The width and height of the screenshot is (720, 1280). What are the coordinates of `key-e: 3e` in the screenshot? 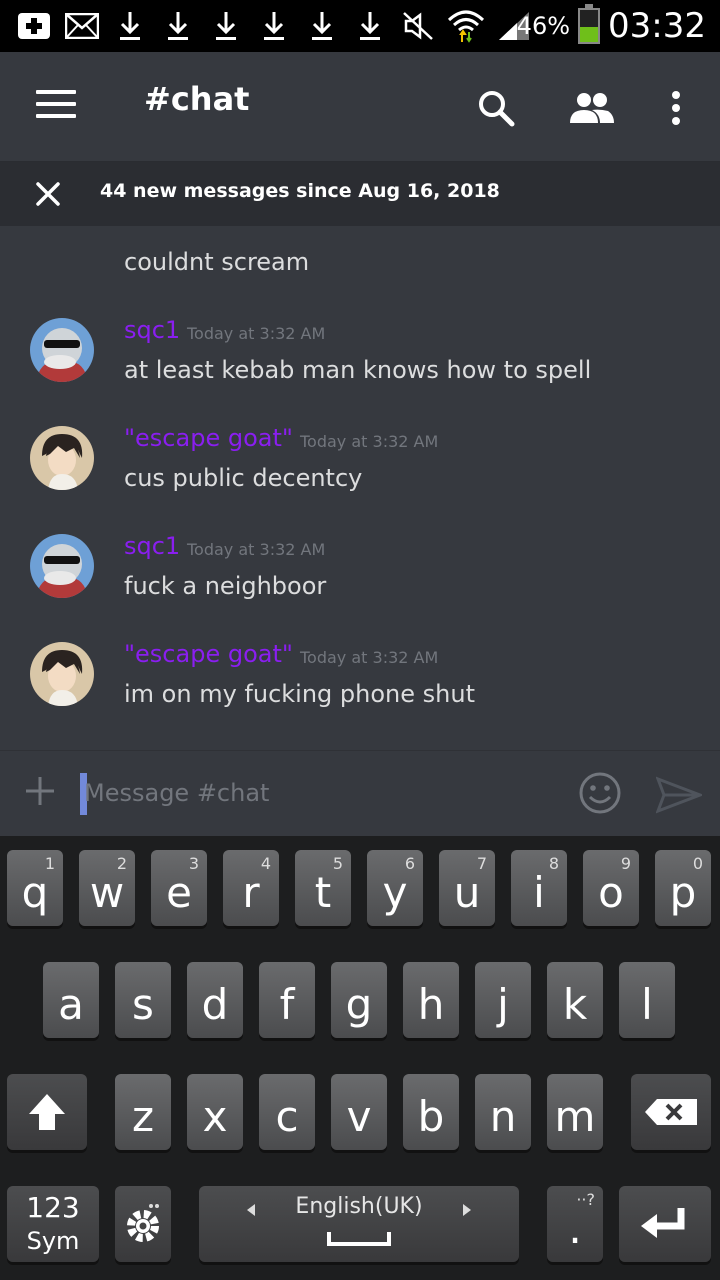 It's located at (179, 888).